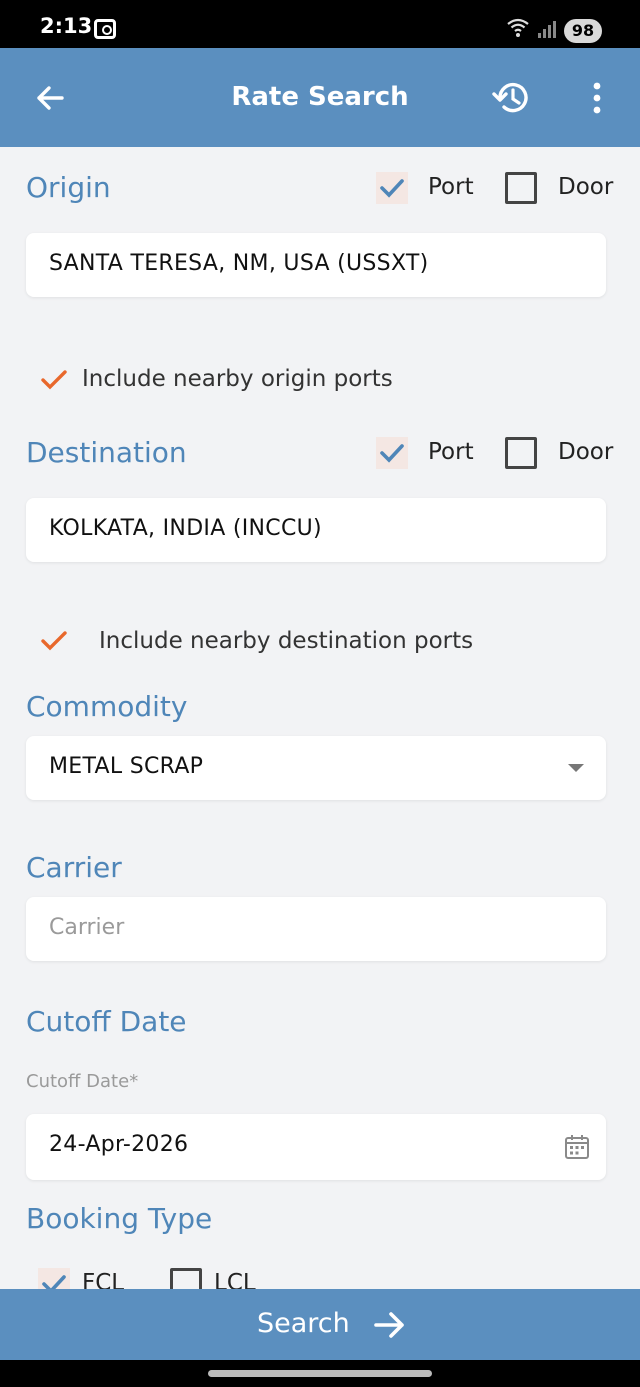 This screenshot has height=1387, width=640. I want to click on destination-port-checkbox, so click(392, 453).